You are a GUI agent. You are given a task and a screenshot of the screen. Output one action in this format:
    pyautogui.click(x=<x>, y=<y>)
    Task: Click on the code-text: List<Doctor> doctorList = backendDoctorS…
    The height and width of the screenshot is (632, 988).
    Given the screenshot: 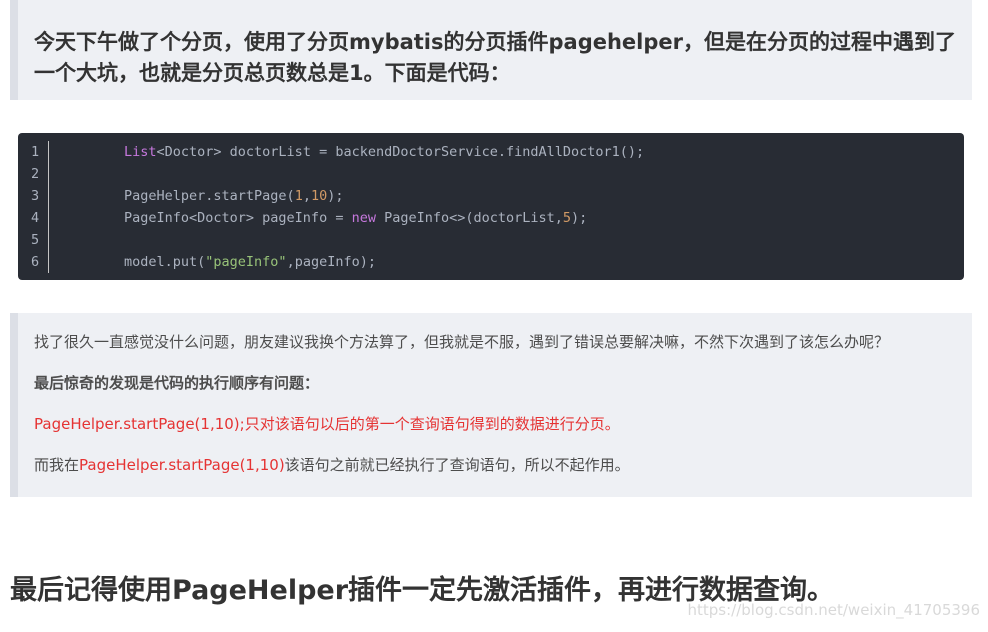 What is the action you would take?
    pyautogui.click(x=384, y=152)
    